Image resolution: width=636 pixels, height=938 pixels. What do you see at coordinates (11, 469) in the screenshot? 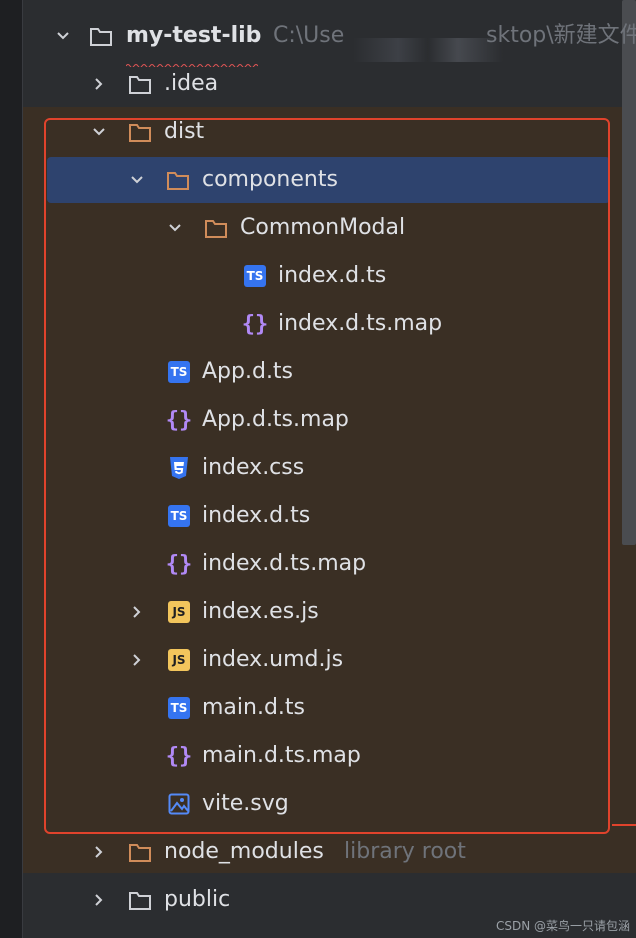
I see `gutter` at bounding box center [11, 469].